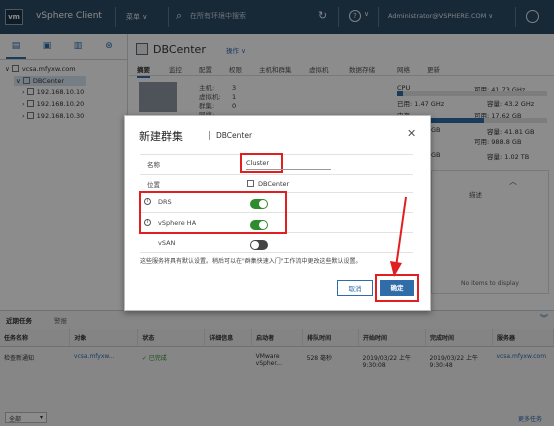 The image size is (554, 426). What do you see at coordinates (255, 245) in the screenshot?
I see `toggle-knob` at bounding box center [255, 245].